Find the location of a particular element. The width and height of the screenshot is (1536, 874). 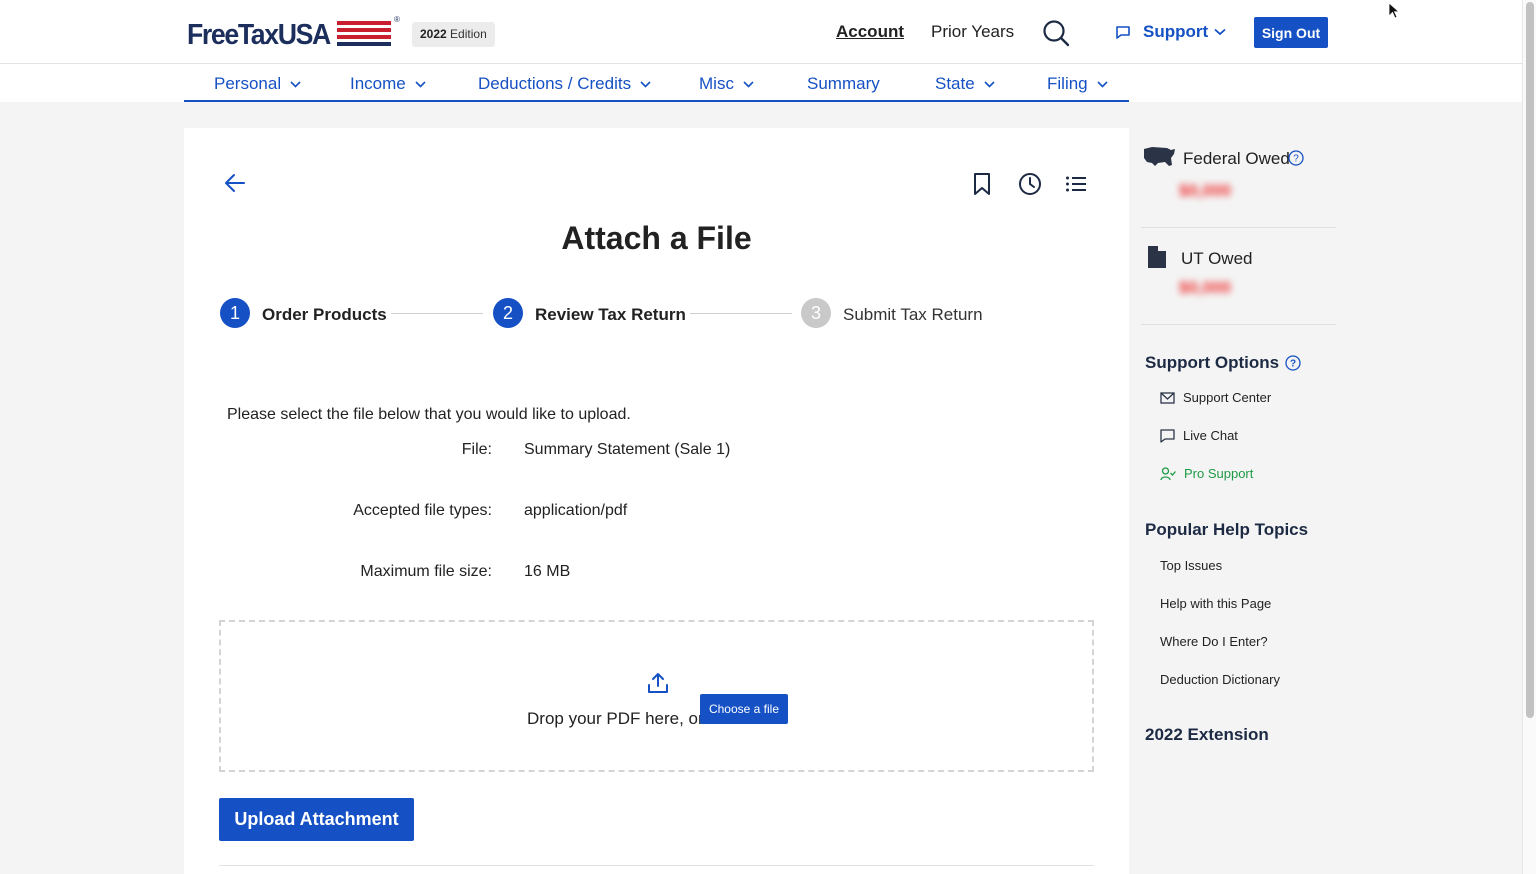

nav-summary-label: Summary is located at coordinates (843, 83).